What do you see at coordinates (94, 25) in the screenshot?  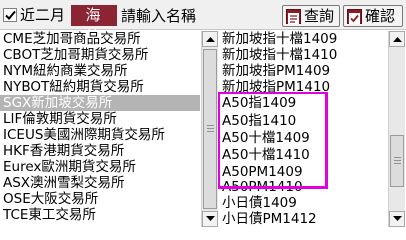 I see `overseas-tab: 海 外` at bounding box center [94, 25].